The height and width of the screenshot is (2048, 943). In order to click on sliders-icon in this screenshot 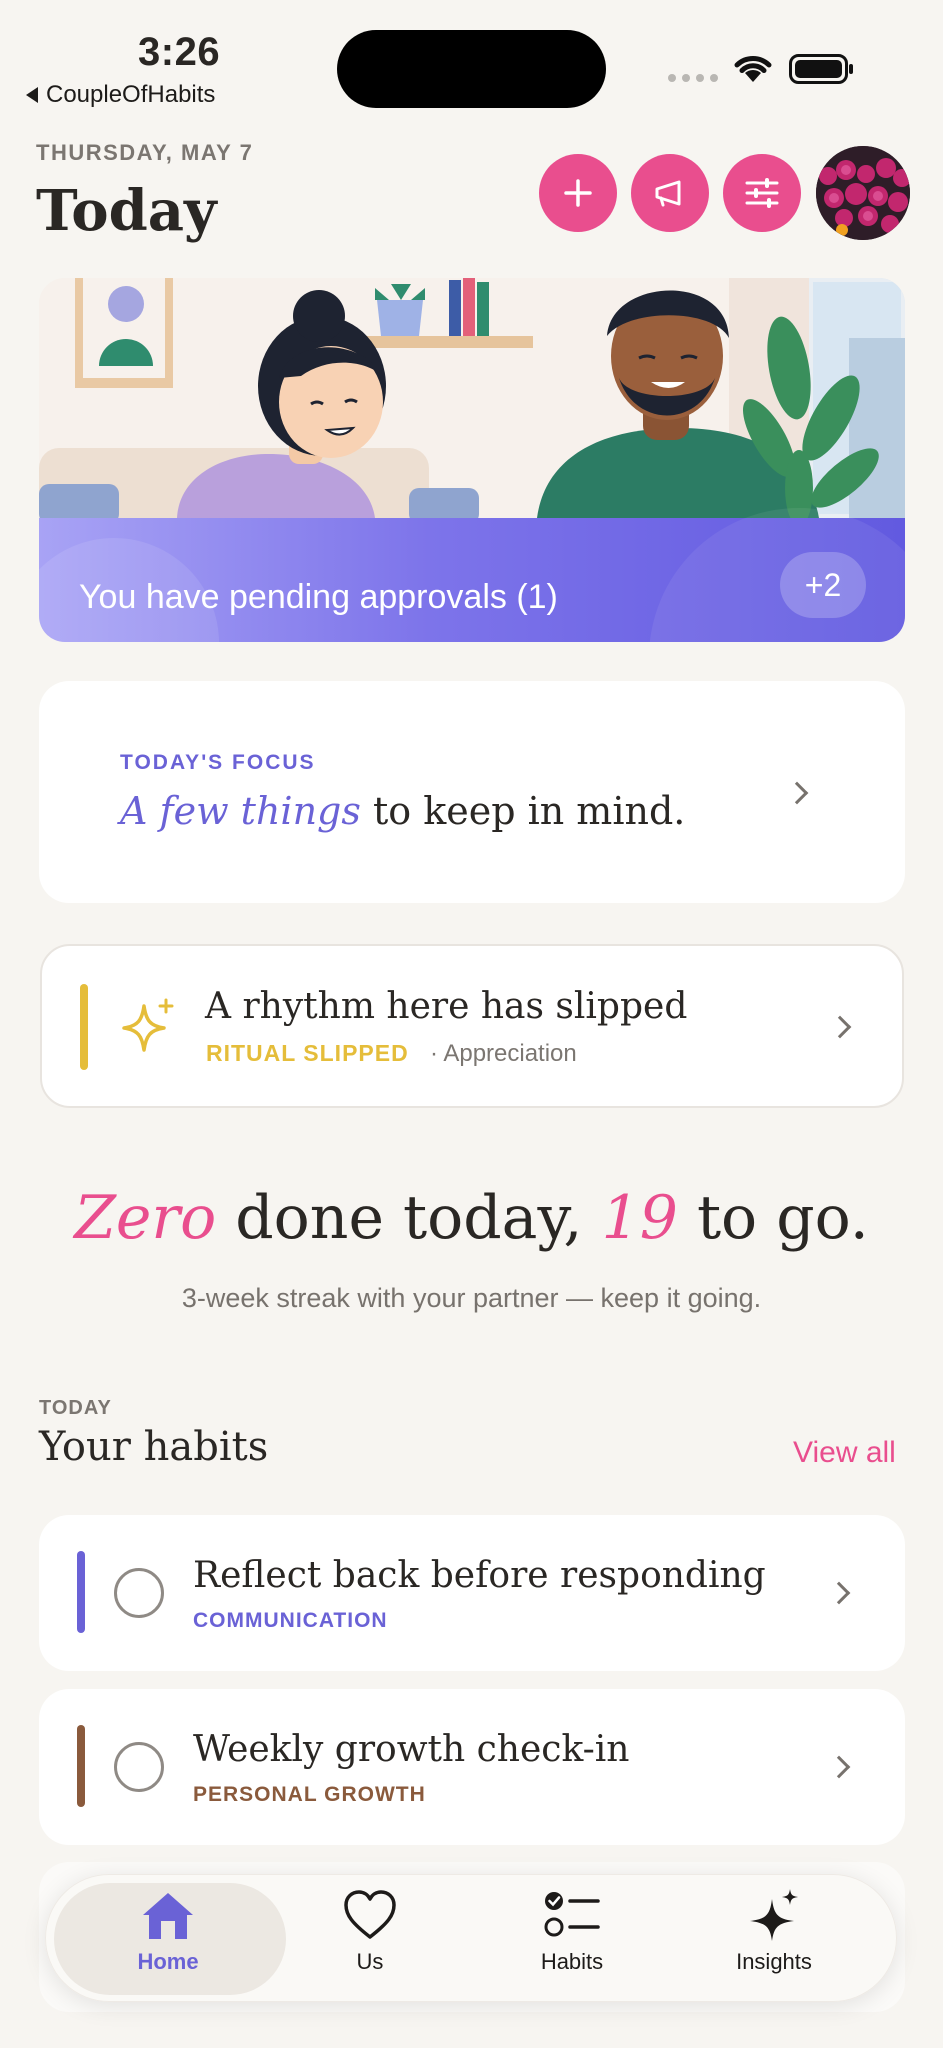, I will do `click(762, 193)`.